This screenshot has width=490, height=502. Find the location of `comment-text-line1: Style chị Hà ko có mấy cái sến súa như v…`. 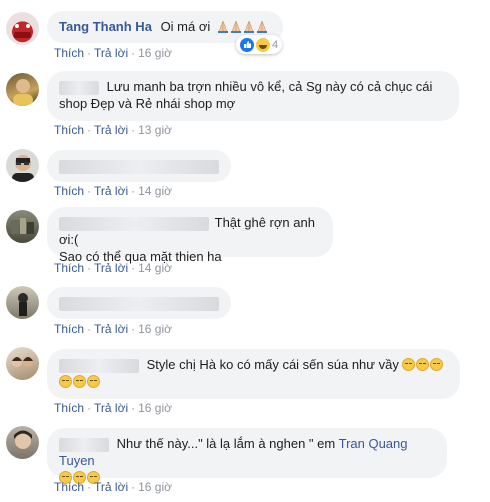

comment-text-line1: Style chị Hà ko có mấy cái sến súa như v… is located at coordinates (272, 364).